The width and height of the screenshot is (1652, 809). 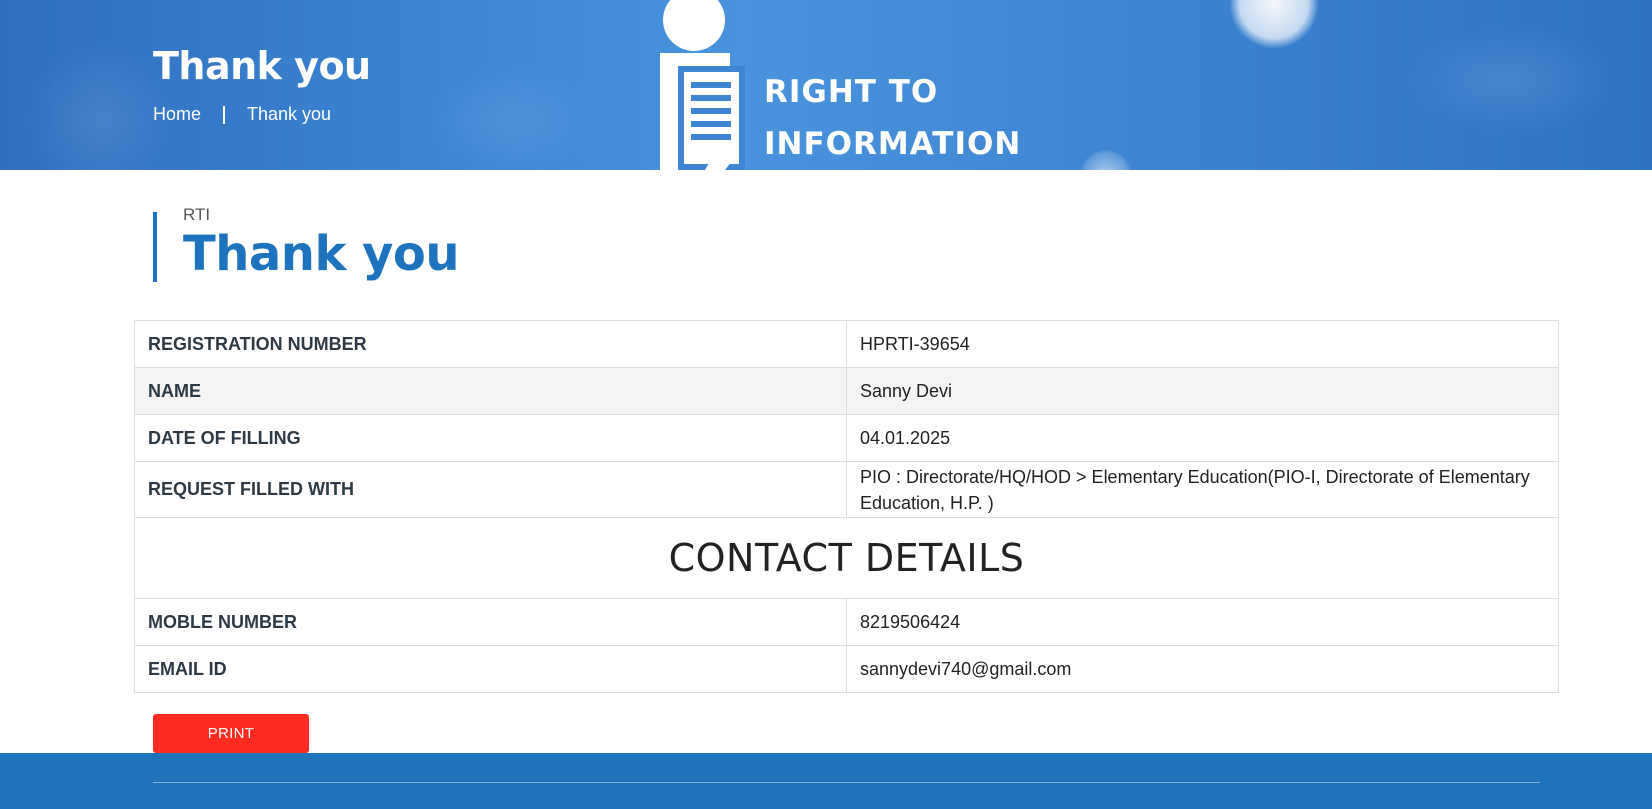 I want to click on table-row: REGISTRATION NUMBER HPRTI-39654, so click(x=846, y=344).